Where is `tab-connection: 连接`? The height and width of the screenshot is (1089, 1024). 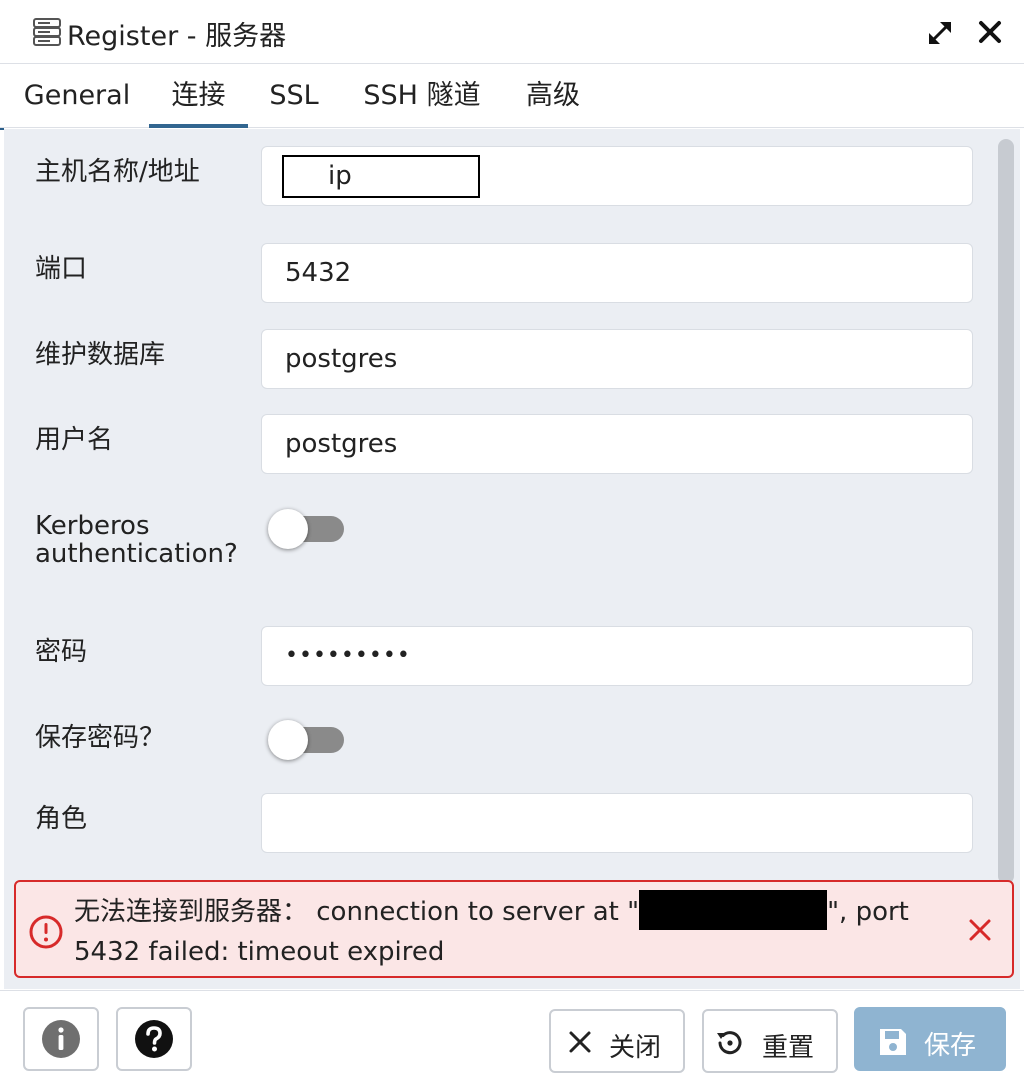
tab-connection: 连接 is located at coordinates (198, 96).